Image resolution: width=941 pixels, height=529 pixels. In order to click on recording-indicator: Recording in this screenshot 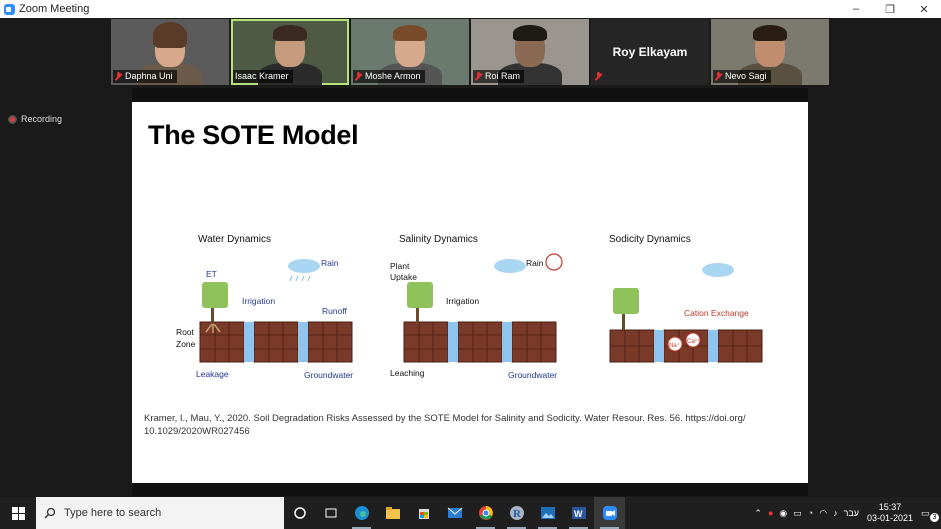, I will do `click(35, 119)`.